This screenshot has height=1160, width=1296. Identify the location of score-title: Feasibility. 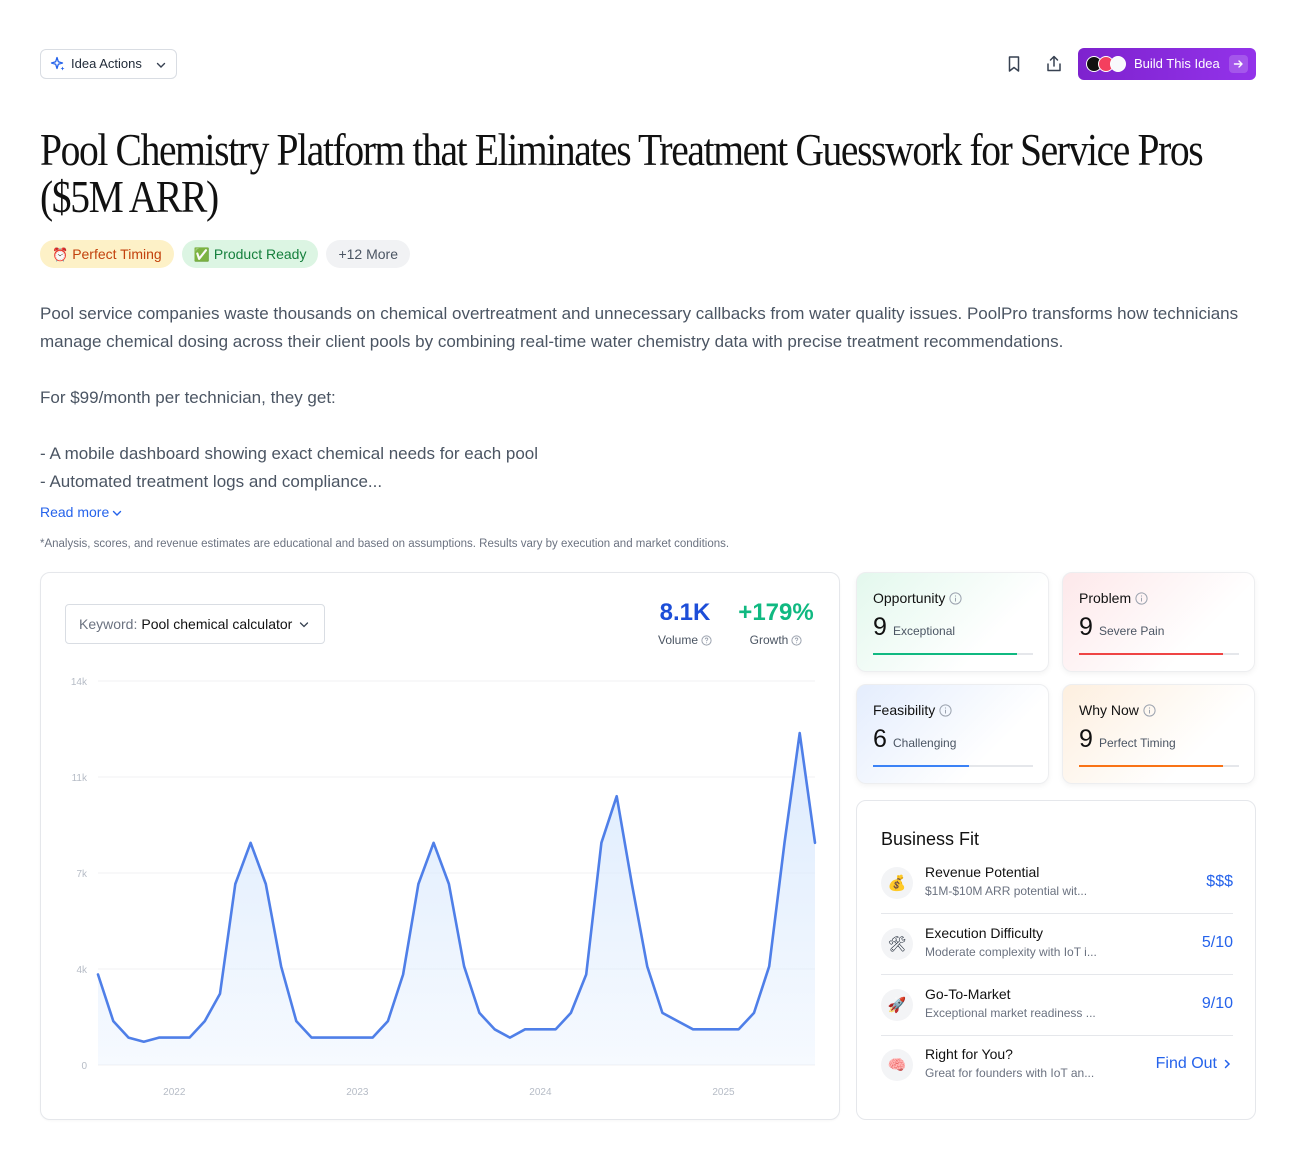
(904, 710).